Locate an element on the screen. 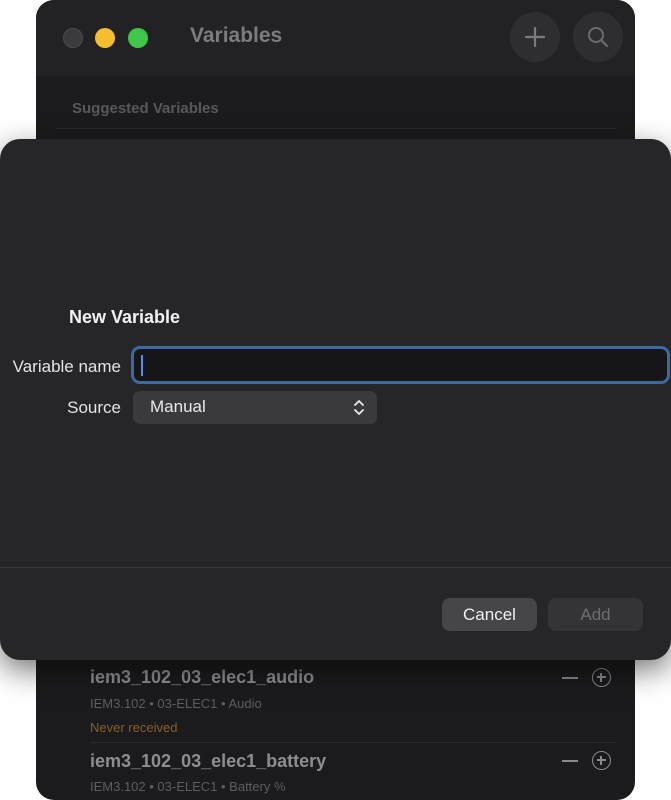 The image size is (671, 800). variable-name: iem3_102_03_elec1_battery is located at coordinates (208, 761).